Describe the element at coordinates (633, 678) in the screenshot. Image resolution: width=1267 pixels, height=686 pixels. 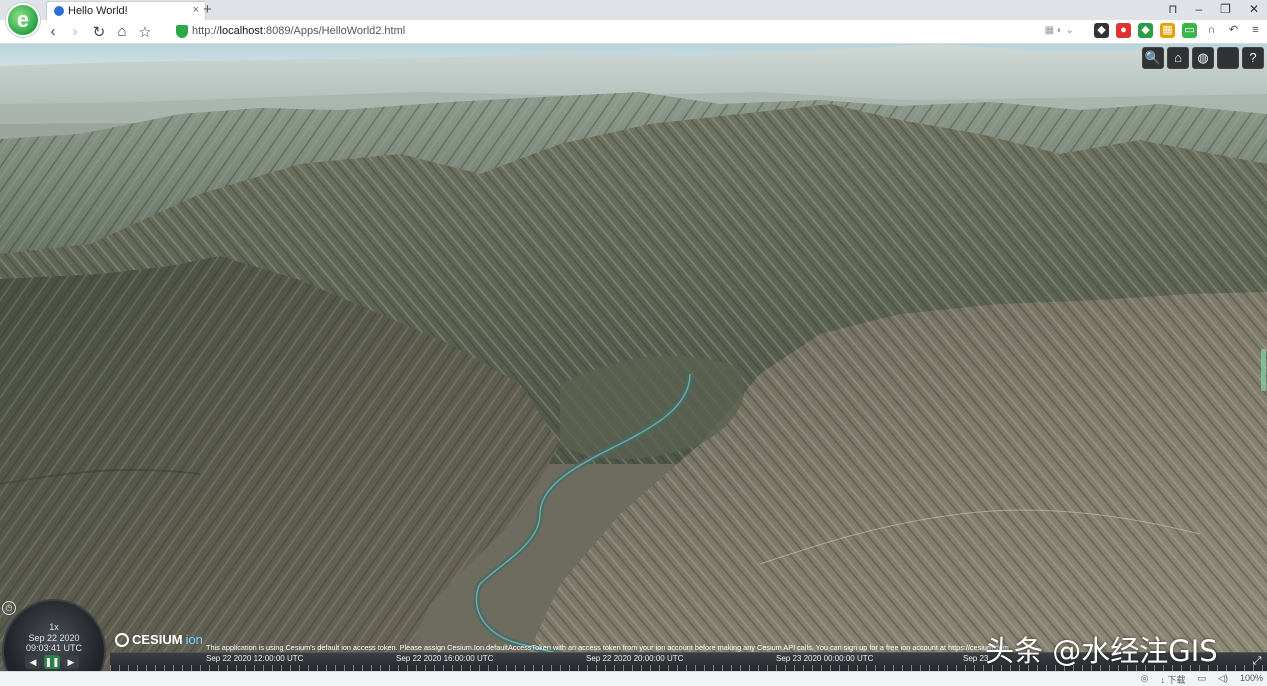
I see `status-bar: ◎ ↓ 下载 ▭ ◁) 100%` at that location.